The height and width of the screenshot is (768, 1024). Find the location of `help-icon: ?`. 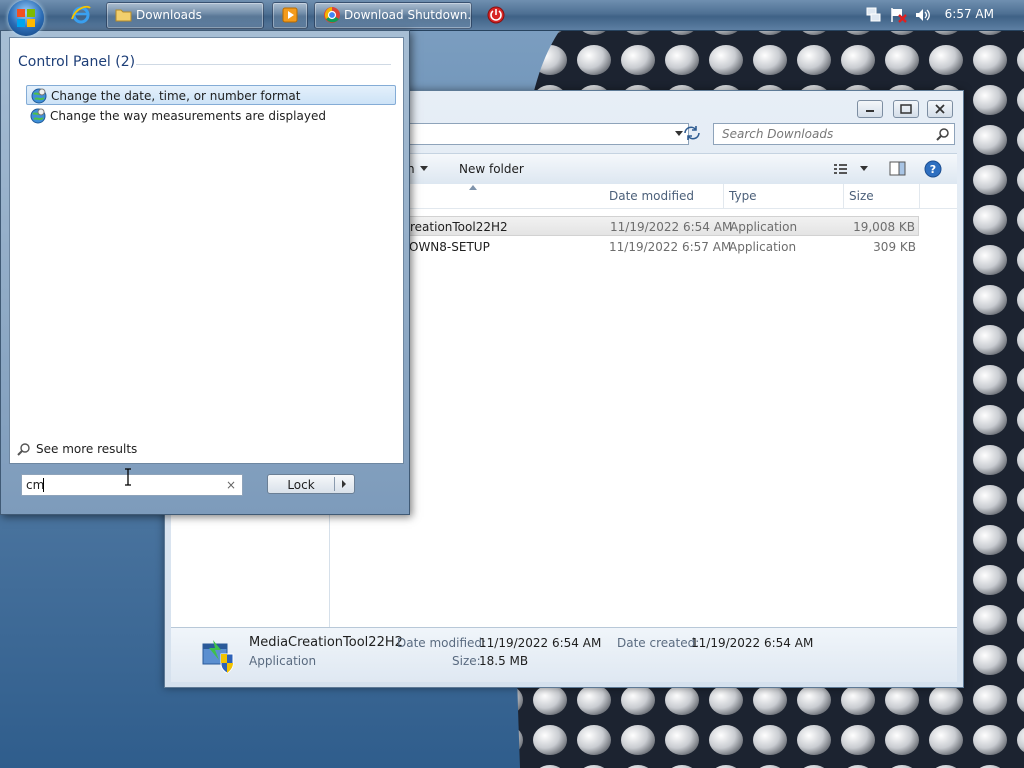

help-icon: ? is located at coordinates (933, 169).